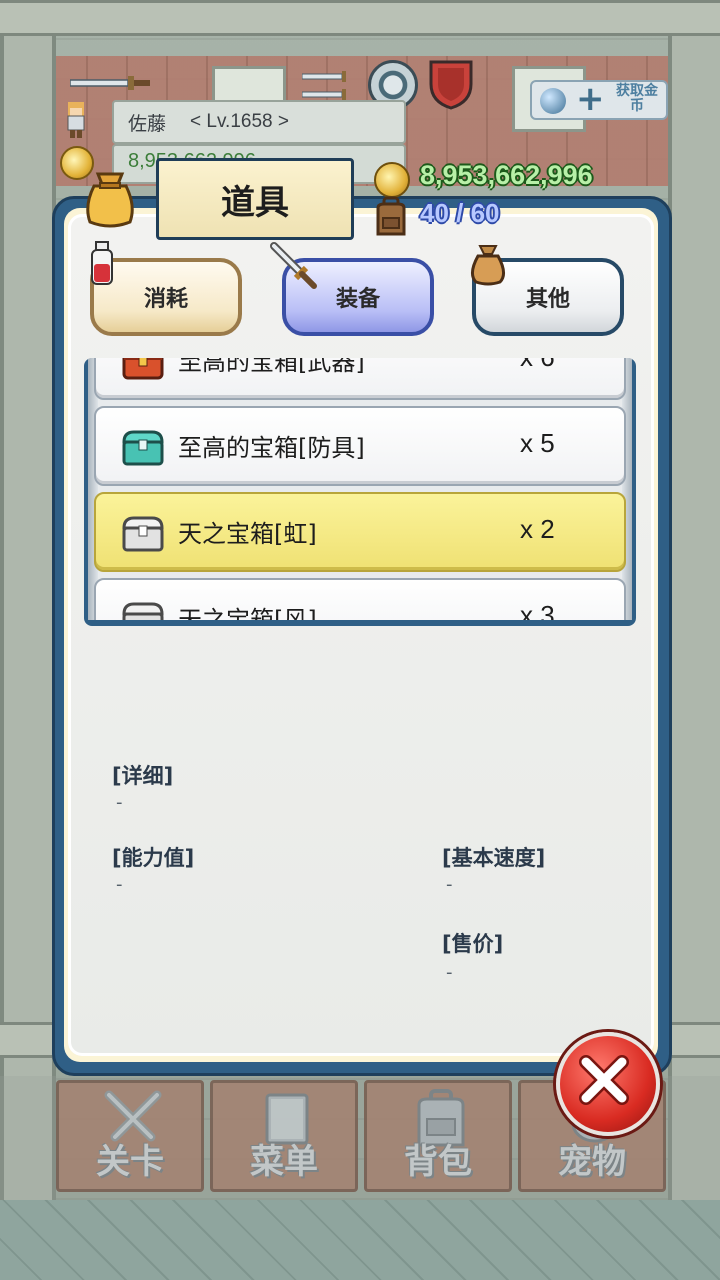  I want to click on player-name: 佐藤, so click(147, 124).